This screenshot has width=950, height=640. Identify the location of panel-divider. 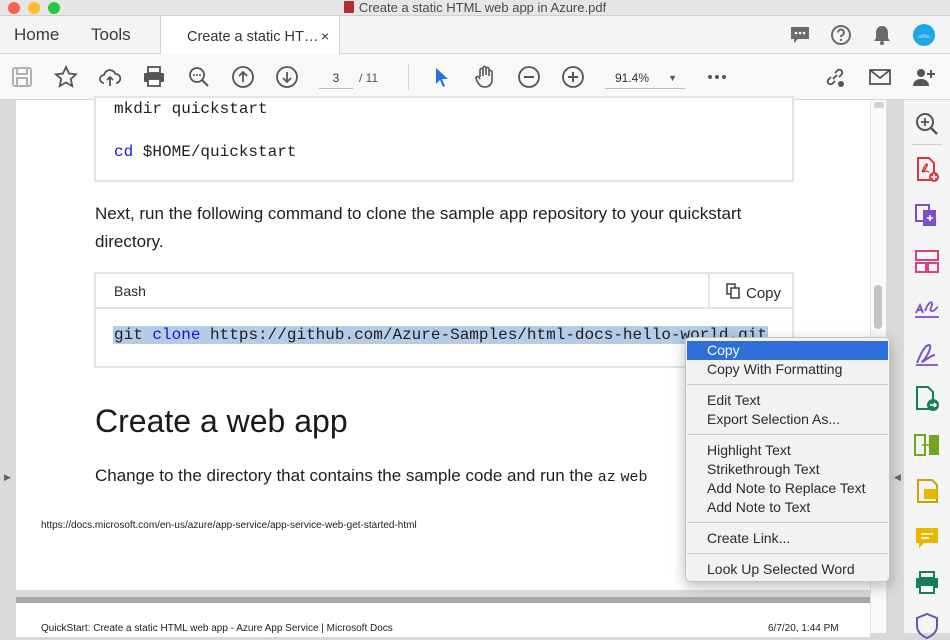
(927, 144).